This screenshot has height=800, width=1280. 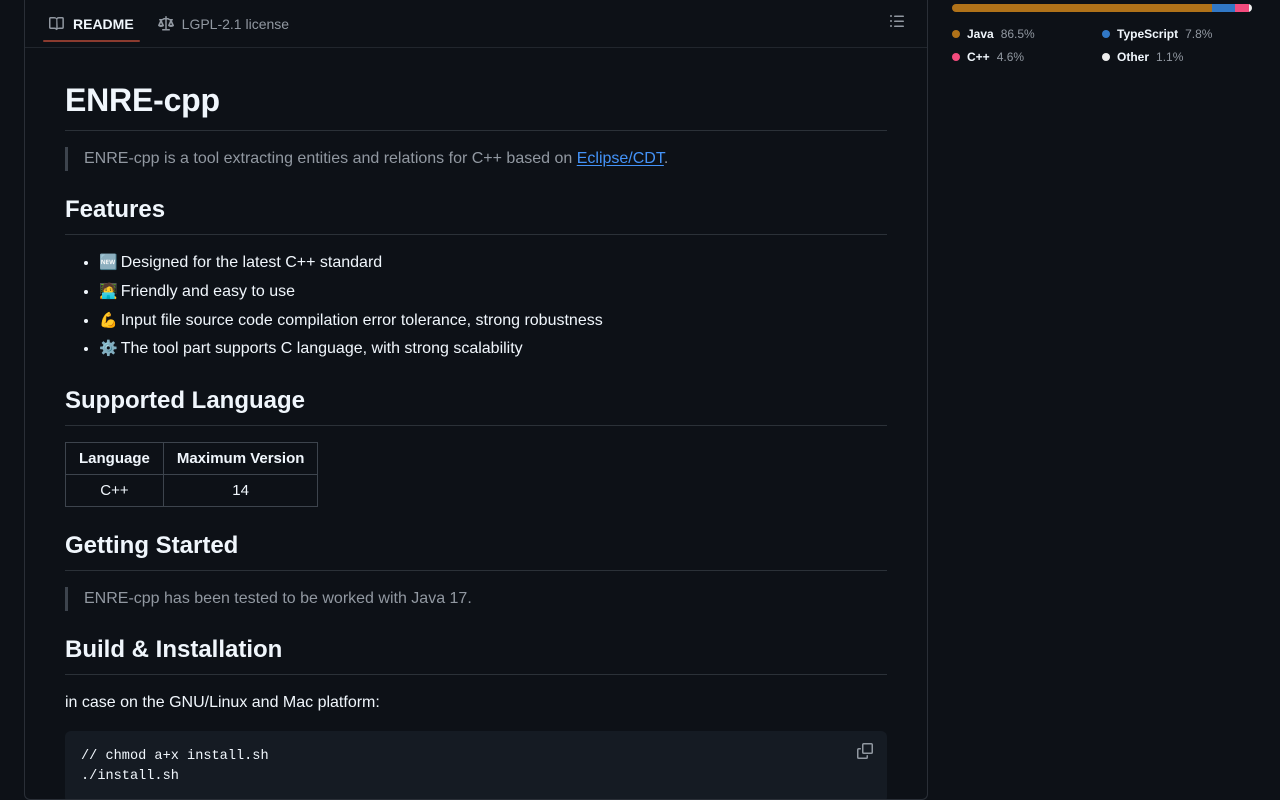 What do you see at coordinates (103, 23) in the screenshot?
I see `tab-label-readme: README` at bounding box center [103, 23].